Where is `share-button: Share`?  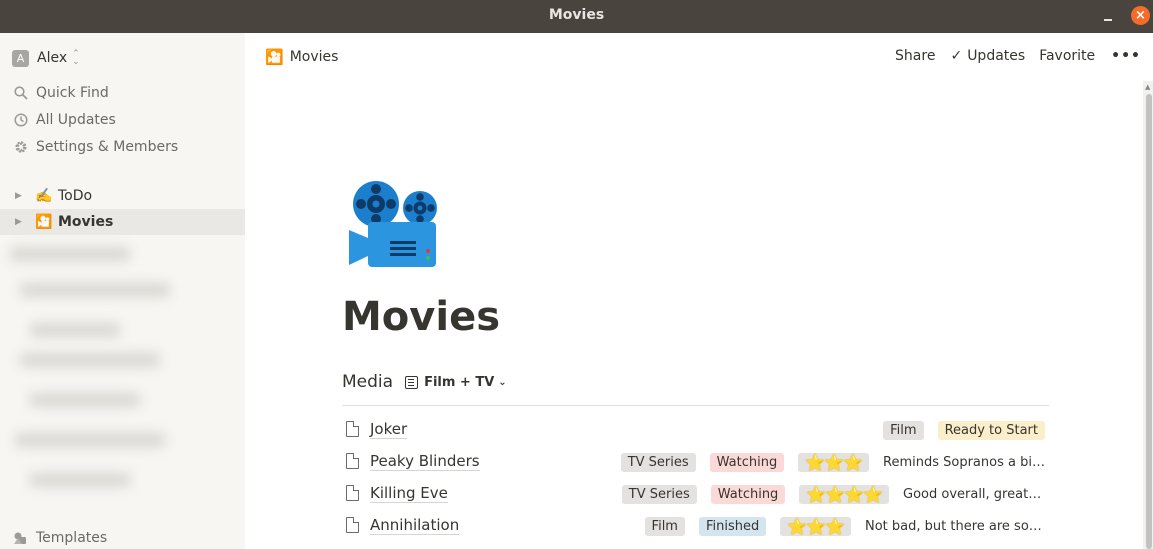 share-button: Share is located at coordinates (915, 56).